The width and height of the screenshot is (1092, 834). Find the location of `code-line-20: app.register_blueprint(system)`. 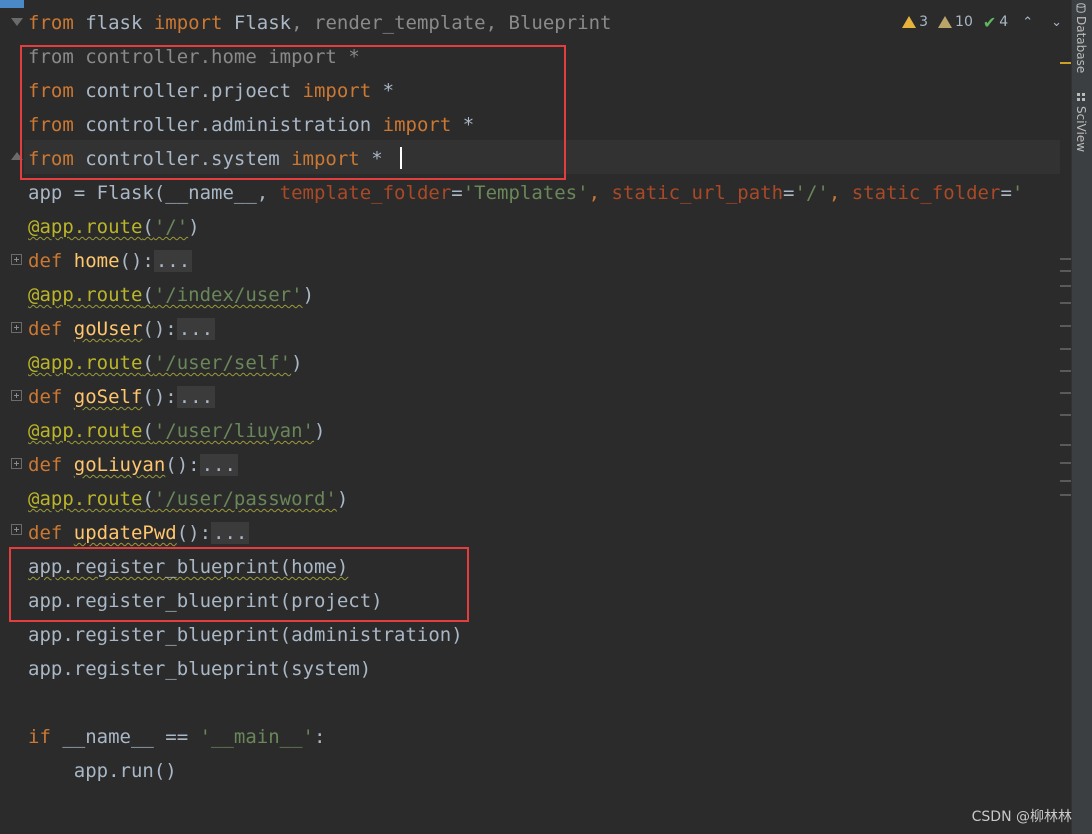

code-line-20: app.register_blueprint(system) is located at coordinates (199, 669).